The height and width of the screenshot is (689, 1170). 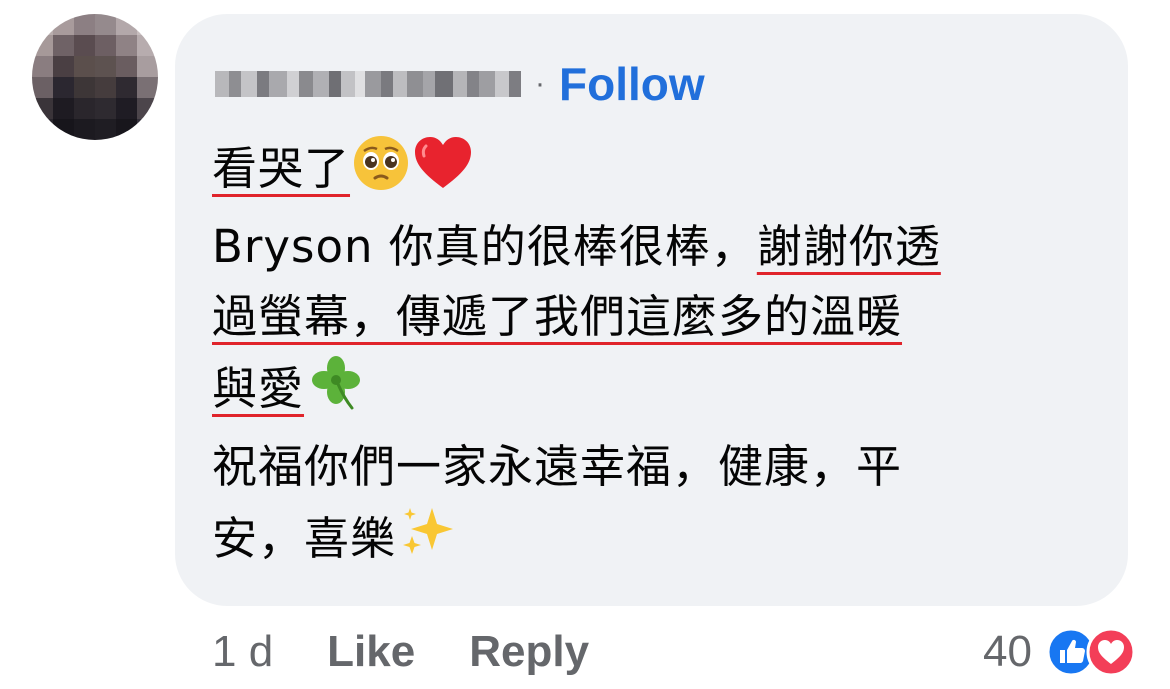 What do you see at coordinates (443, 173) in the screenshot?
I see `red-heart-icon` at bounding box center [443, 173].